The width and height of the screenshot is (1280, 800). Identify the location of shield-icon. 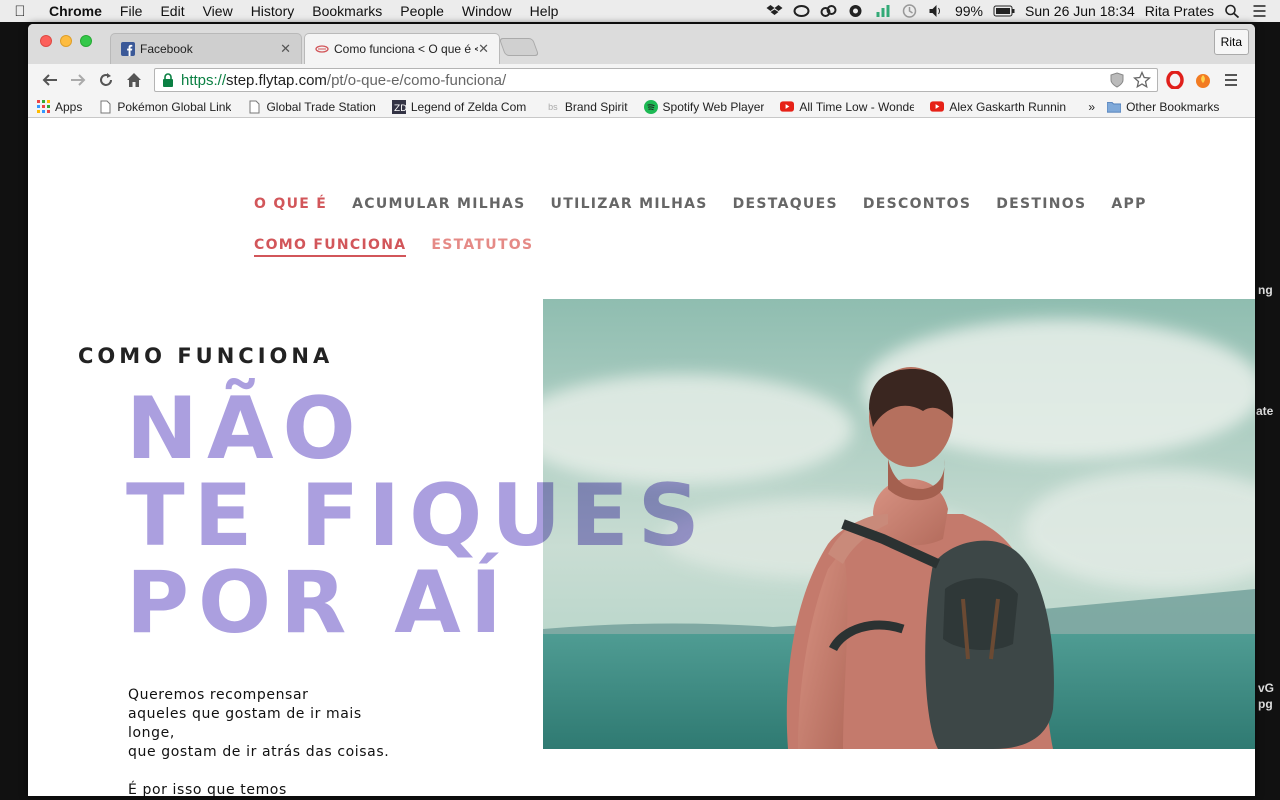
(1117, 80).